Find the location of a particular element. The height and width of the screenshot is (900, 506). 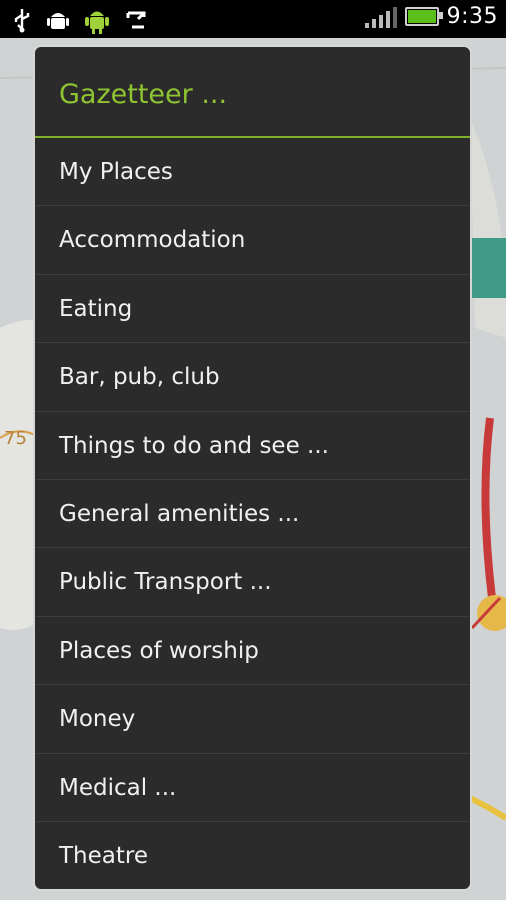

menu-item-places-of-worship: Places of worship is located at coordinates (252, 651).